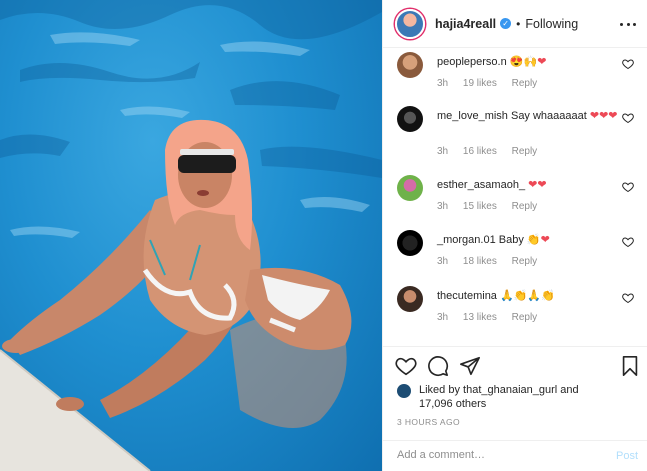  Describe the element at coordinates (630, 366) in the screenshot. I see `bookmark-icon` at that location.